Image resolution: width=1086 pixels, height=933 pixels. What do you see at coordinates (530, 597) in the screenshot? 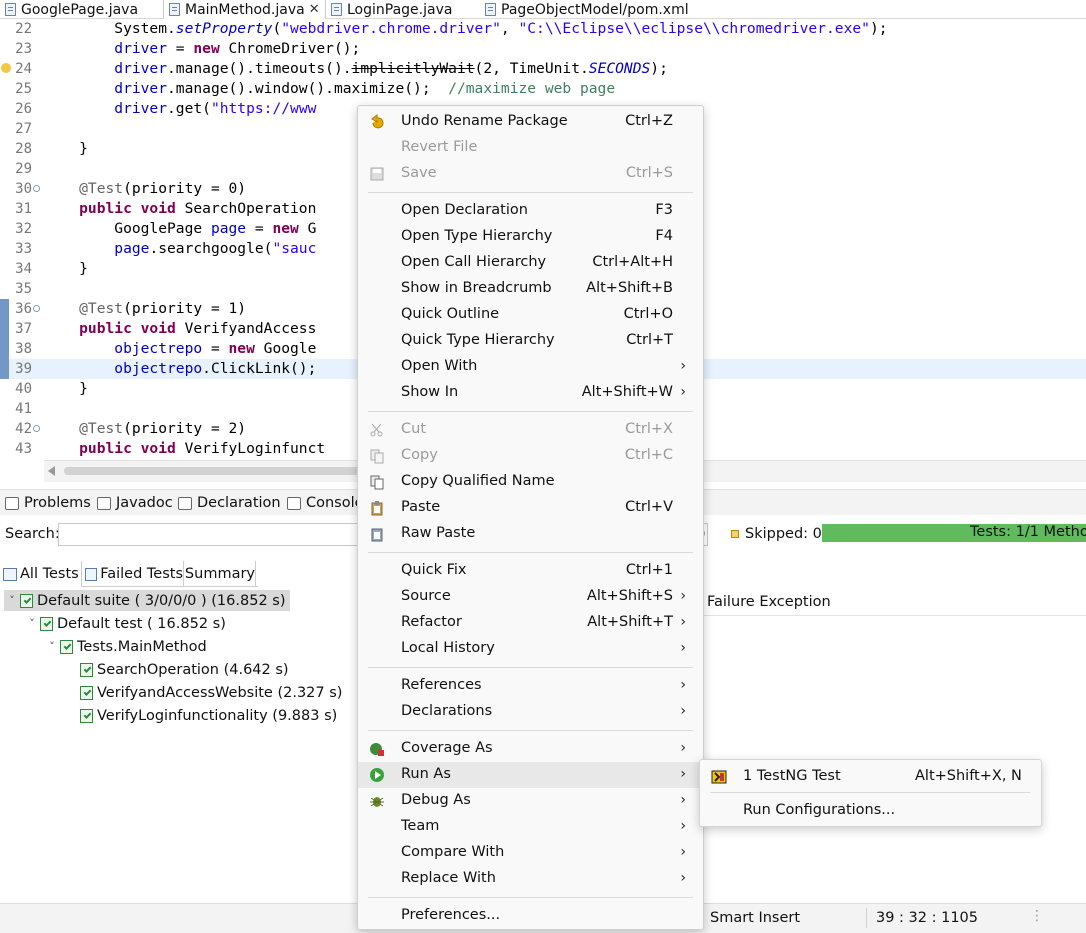
I see `menu-item-source: Source Alt+Shift+S ›` at bounding box center [530, 597].